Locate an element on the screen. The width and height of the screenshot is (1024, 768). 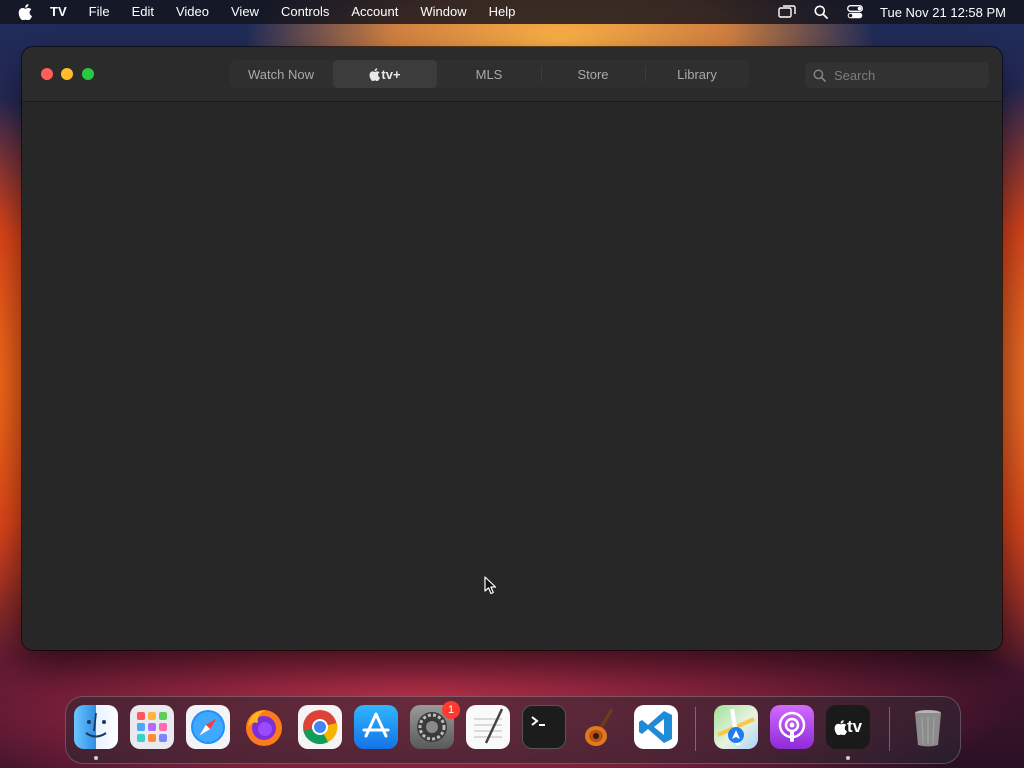
menu-file: File is located at coordinates (99, 12).